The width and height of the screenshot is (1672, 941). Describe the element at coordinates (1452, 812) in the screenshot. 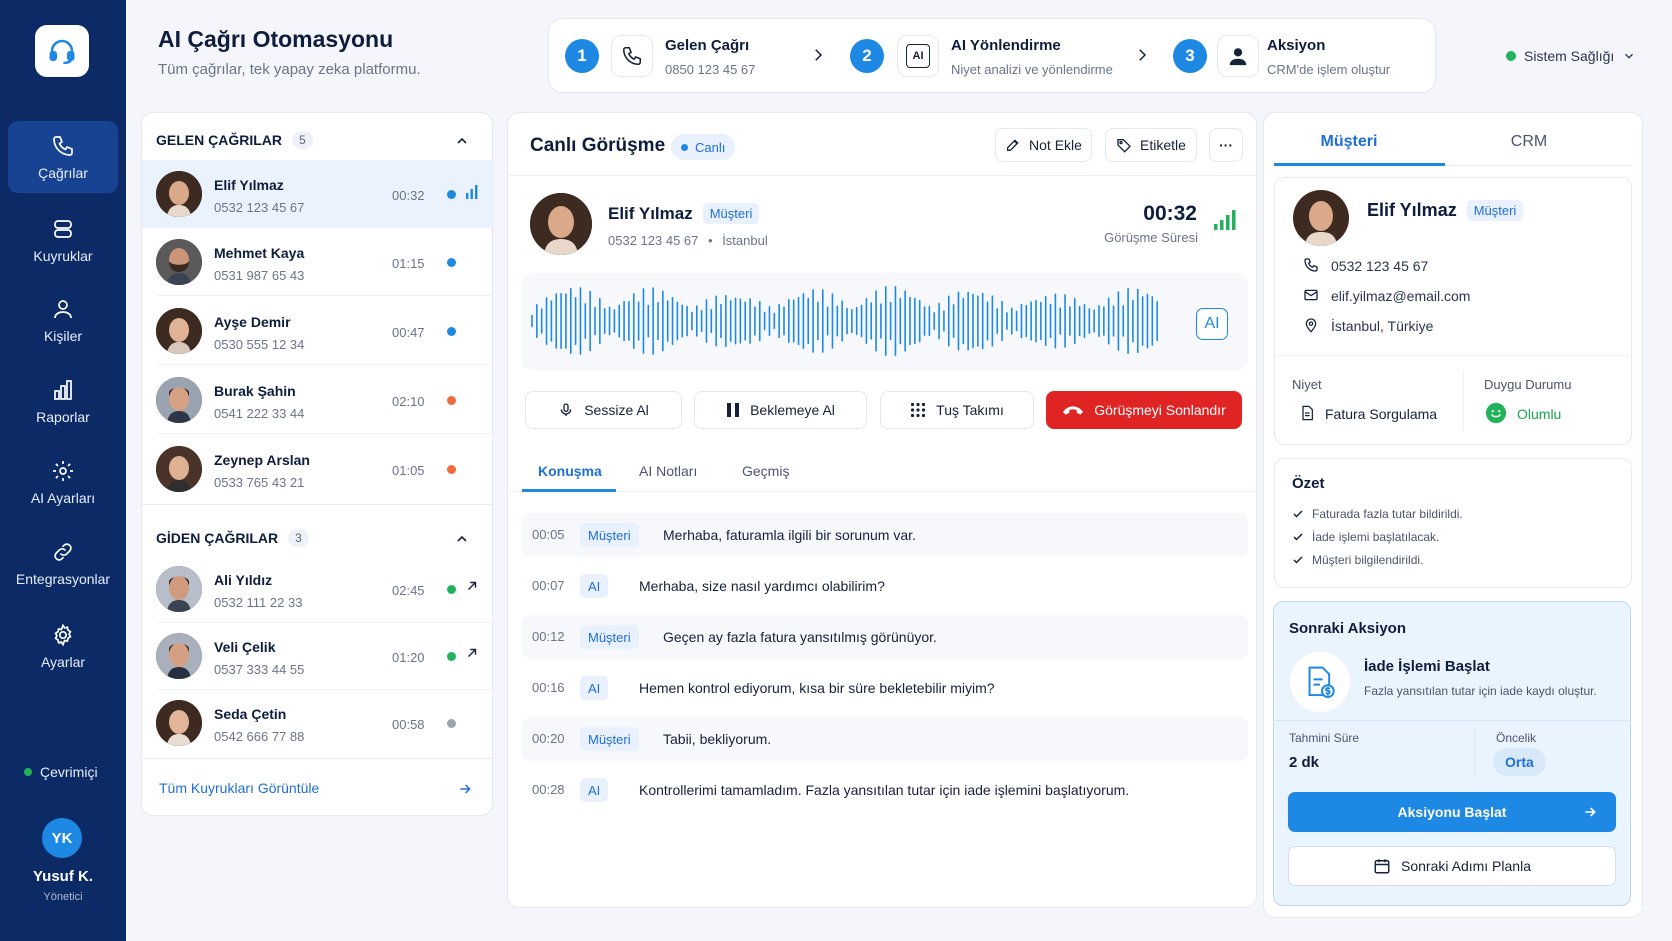

I see `start-action-button: Aksiyonu Başlat` at that location.